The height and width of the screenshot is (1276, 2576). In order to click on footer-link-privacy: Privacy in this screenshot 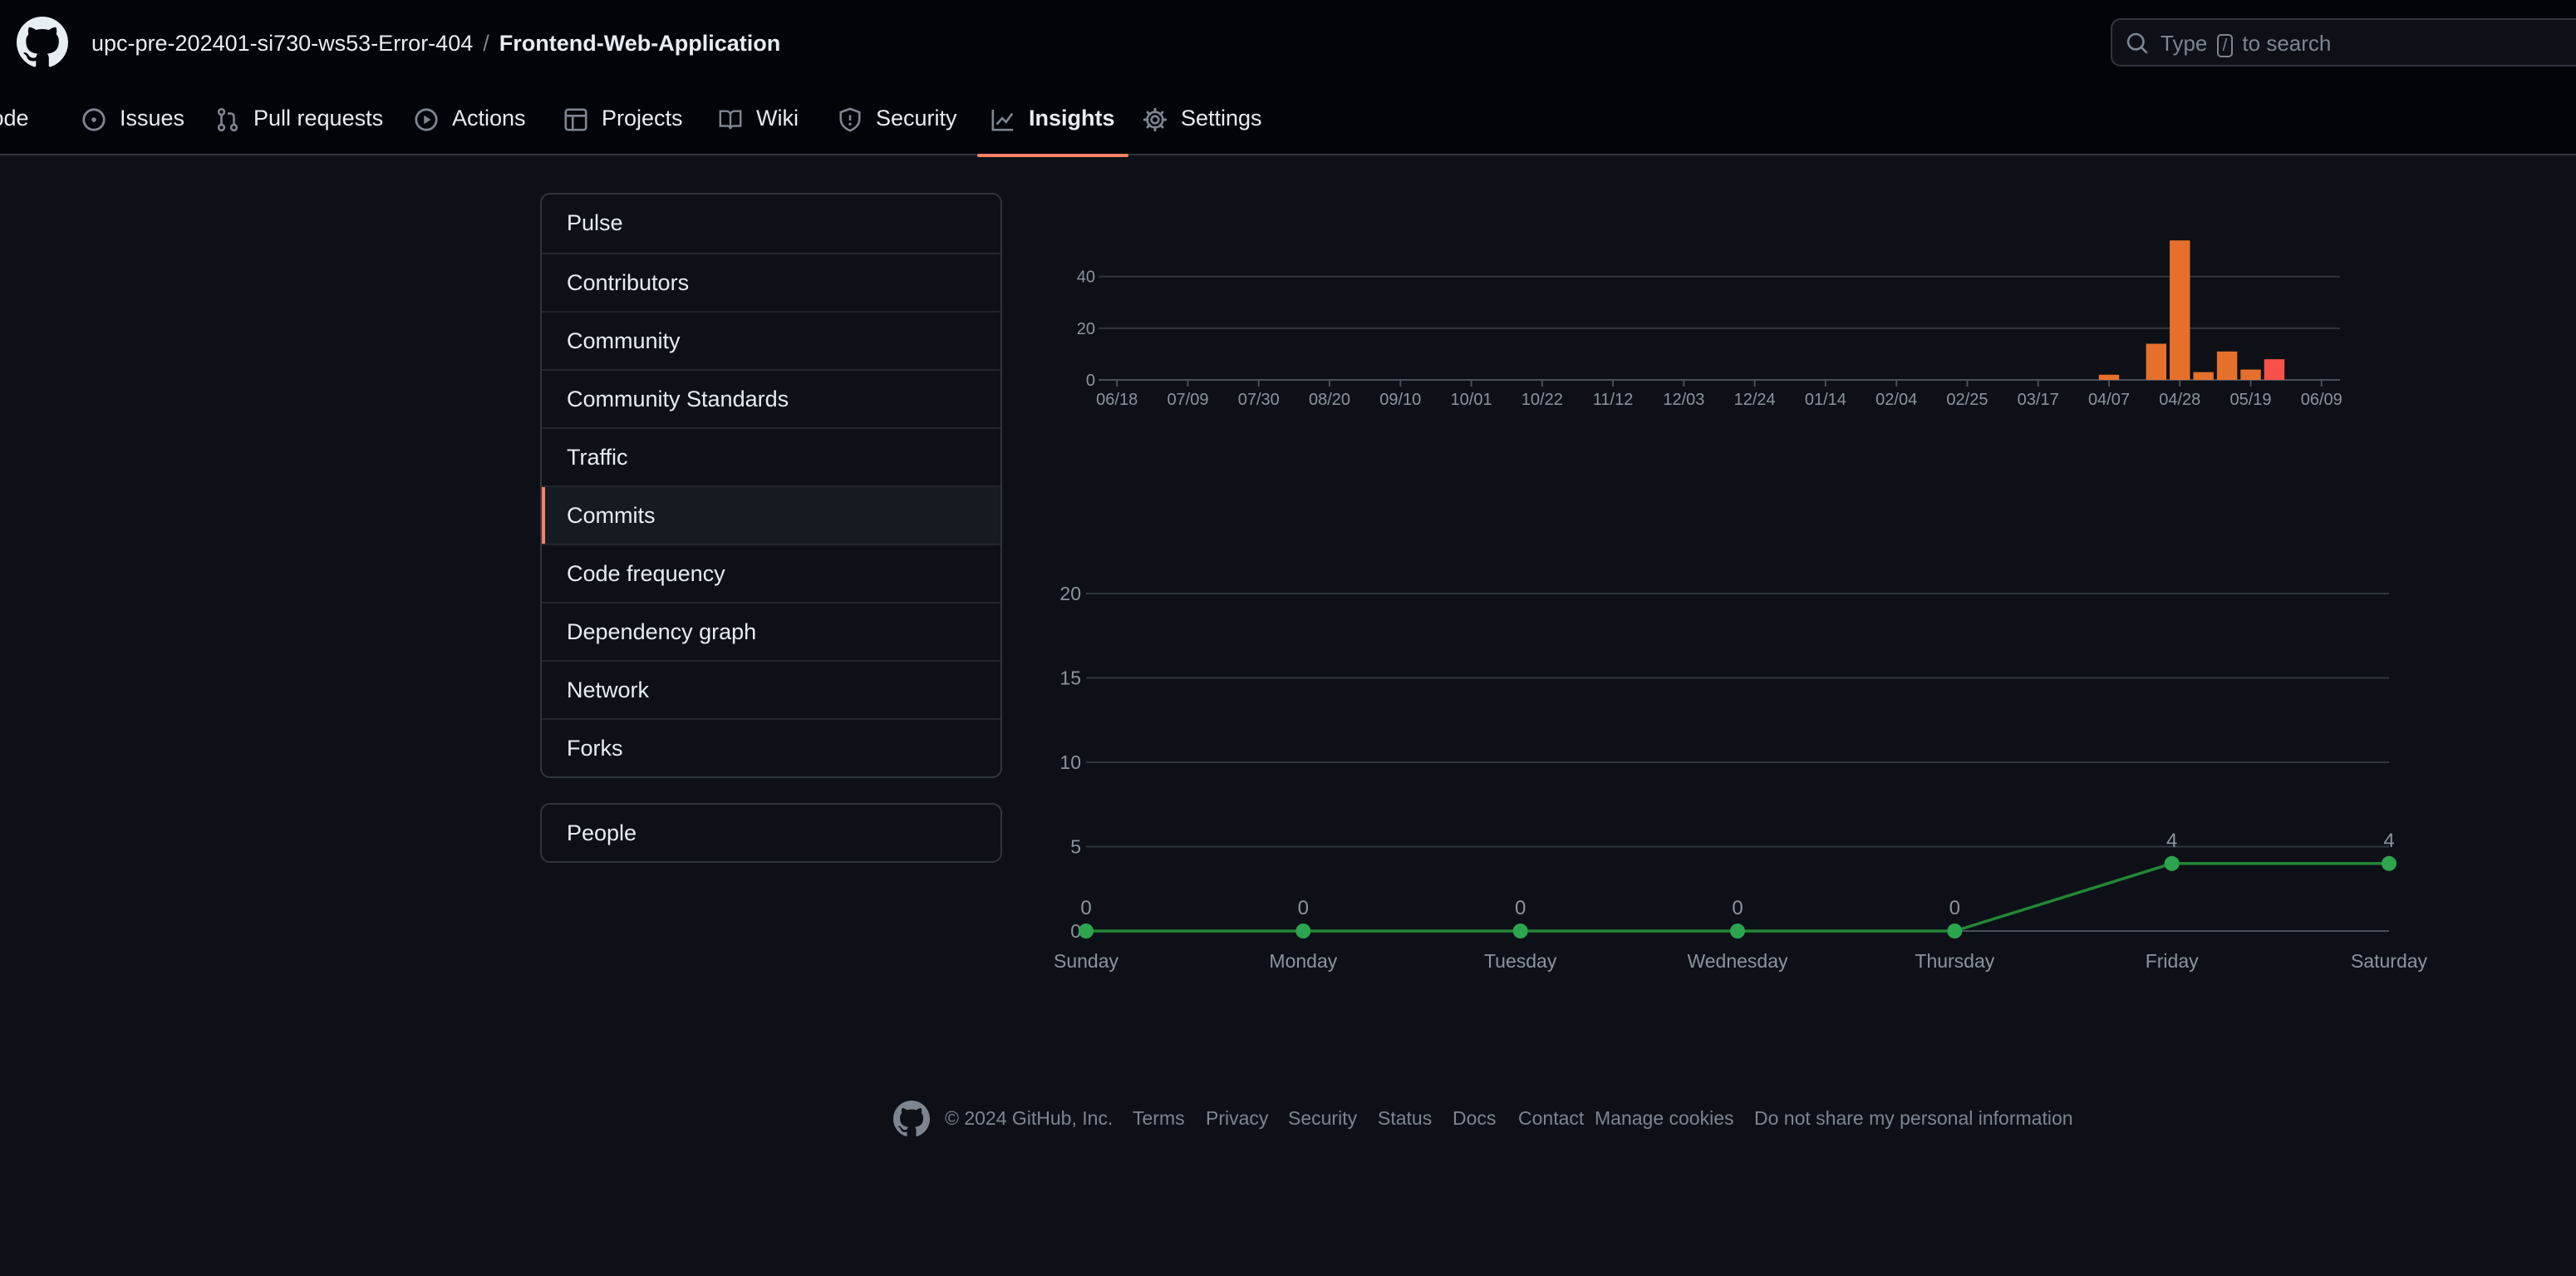, I will do `click(1237, 1118)`.